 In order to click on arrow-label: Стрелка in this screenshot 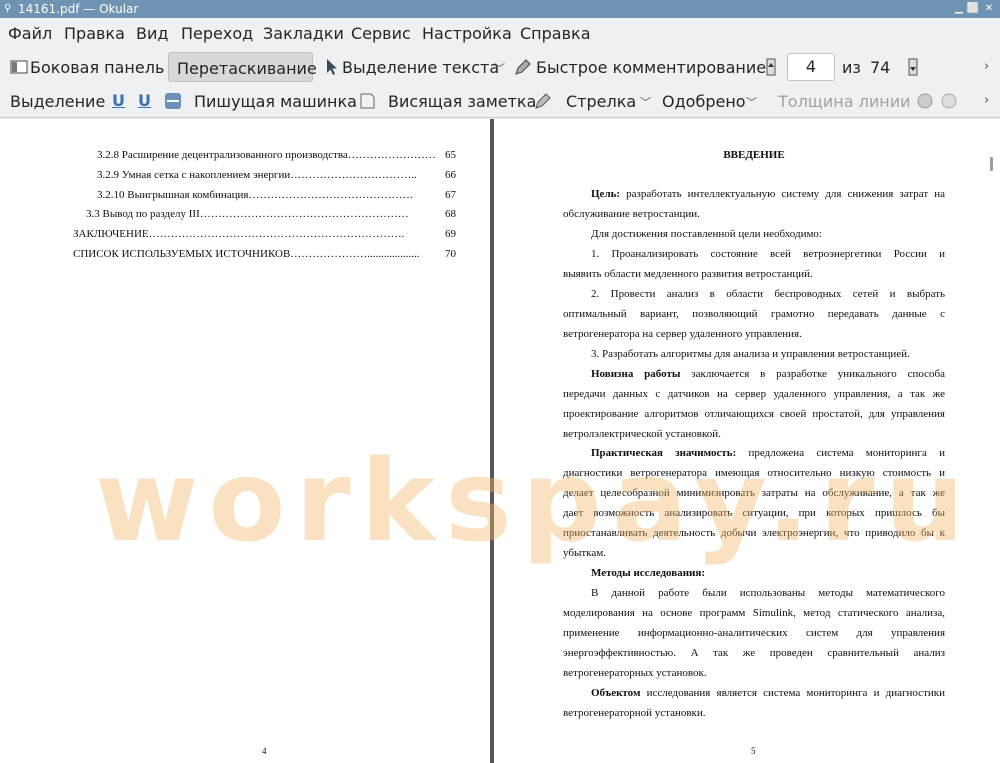, I will do `click(601, 101)`.